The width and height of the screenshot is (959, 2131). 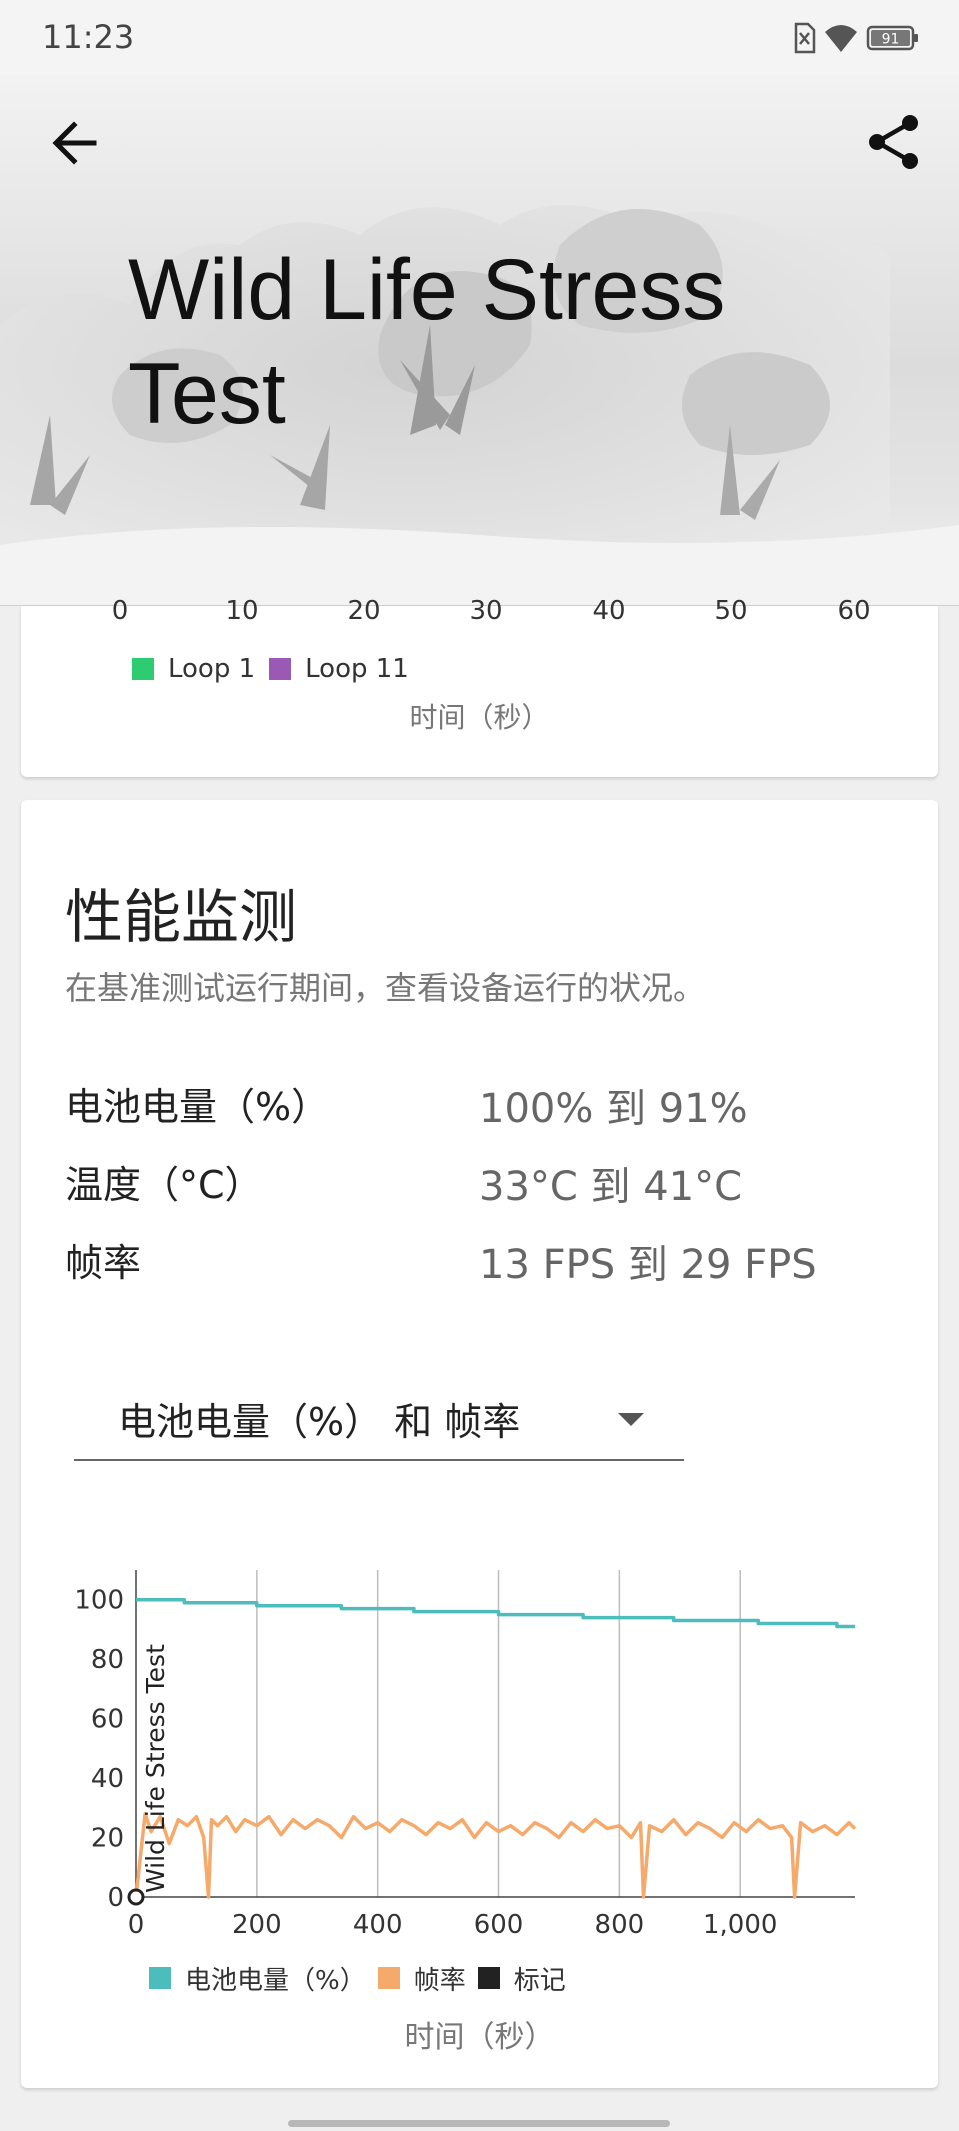 I want to click on loop-chart-x-axis-title: 时间（秒）, so click(x=479, y=717).